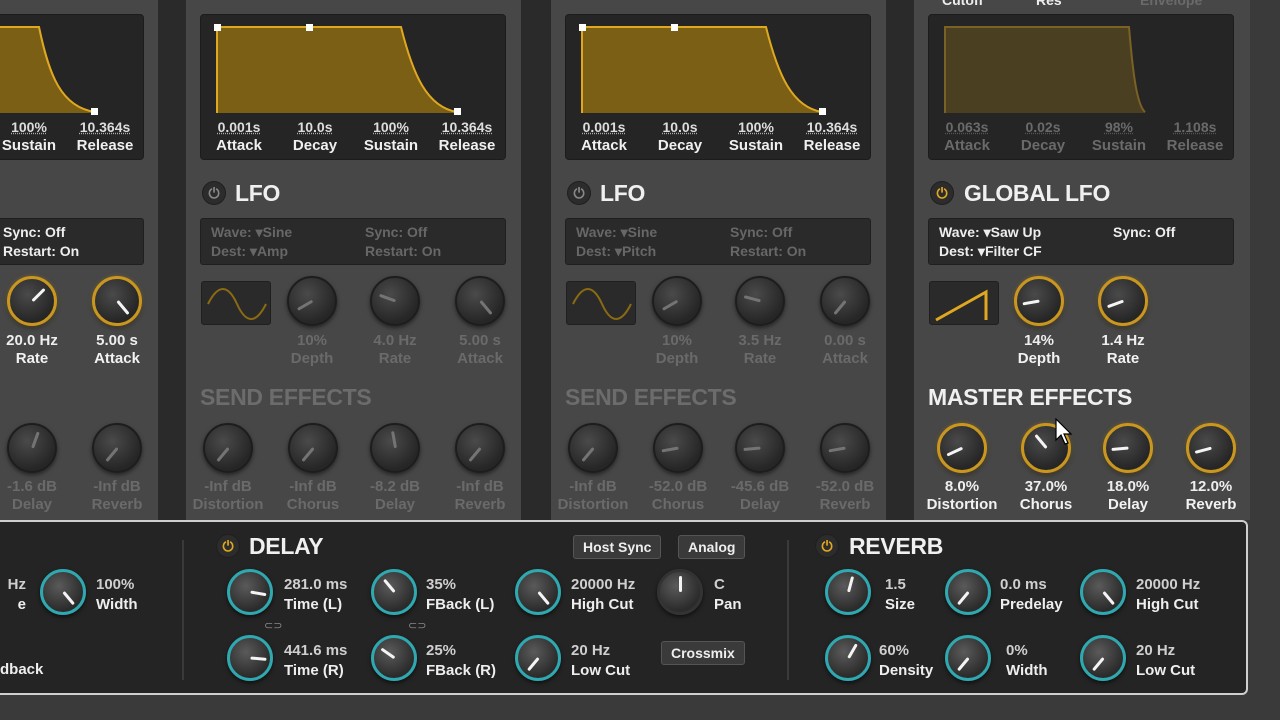 The width and height of the screenshot is (1280, 720). I want to click on delay-fback-l-knob, so click(394, 592).